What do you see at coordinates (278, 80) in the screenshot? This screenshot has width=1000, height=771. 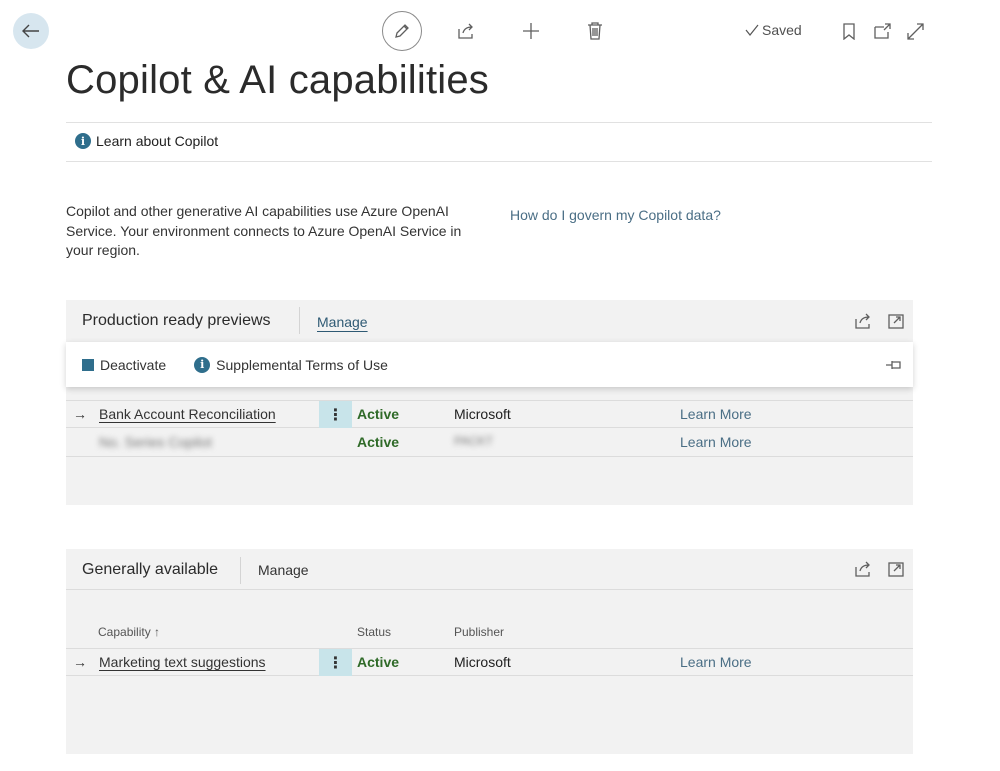 I see `page-title: Copilot & AI capabilities` at bounding box center [278, 80].